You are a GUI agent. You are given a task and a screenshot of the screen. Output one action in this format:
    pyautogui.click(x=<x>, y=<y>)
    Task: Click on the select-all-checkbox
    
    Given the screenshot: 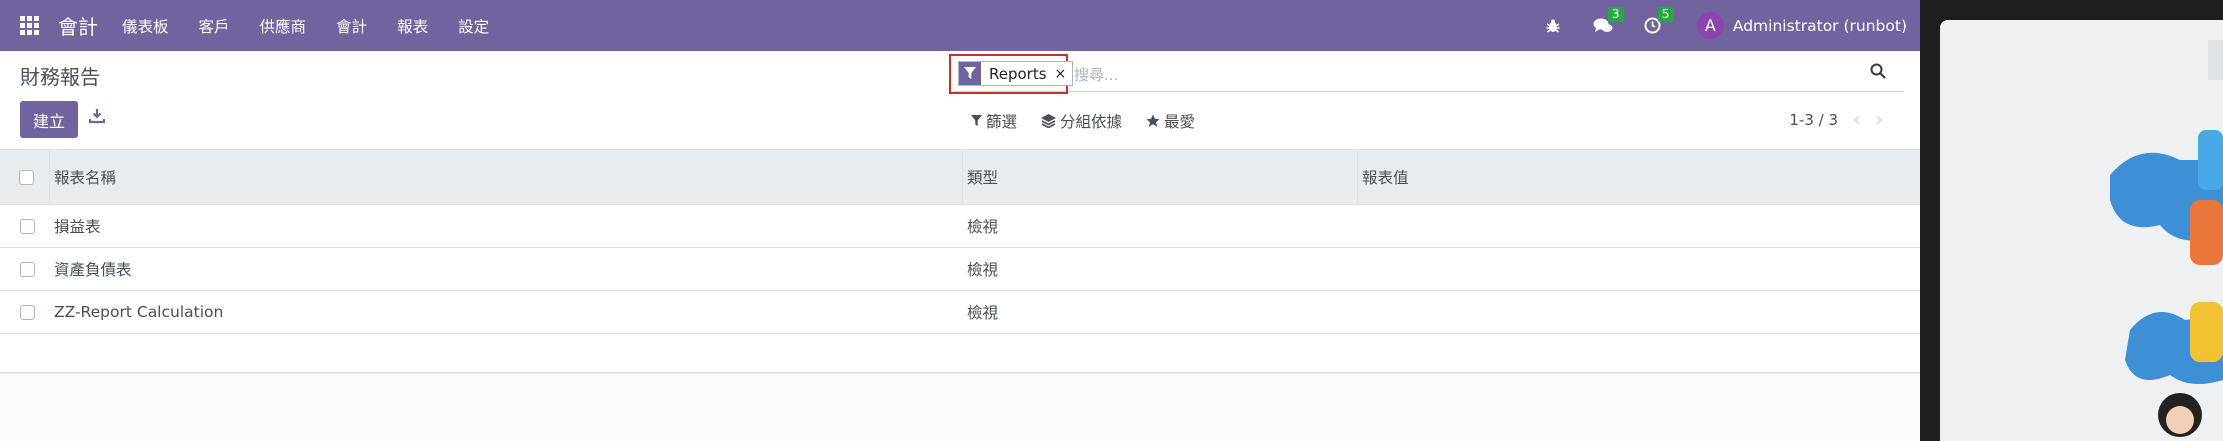 What is the action you would take?
    pyautogui.click(x=26, y=177)
    